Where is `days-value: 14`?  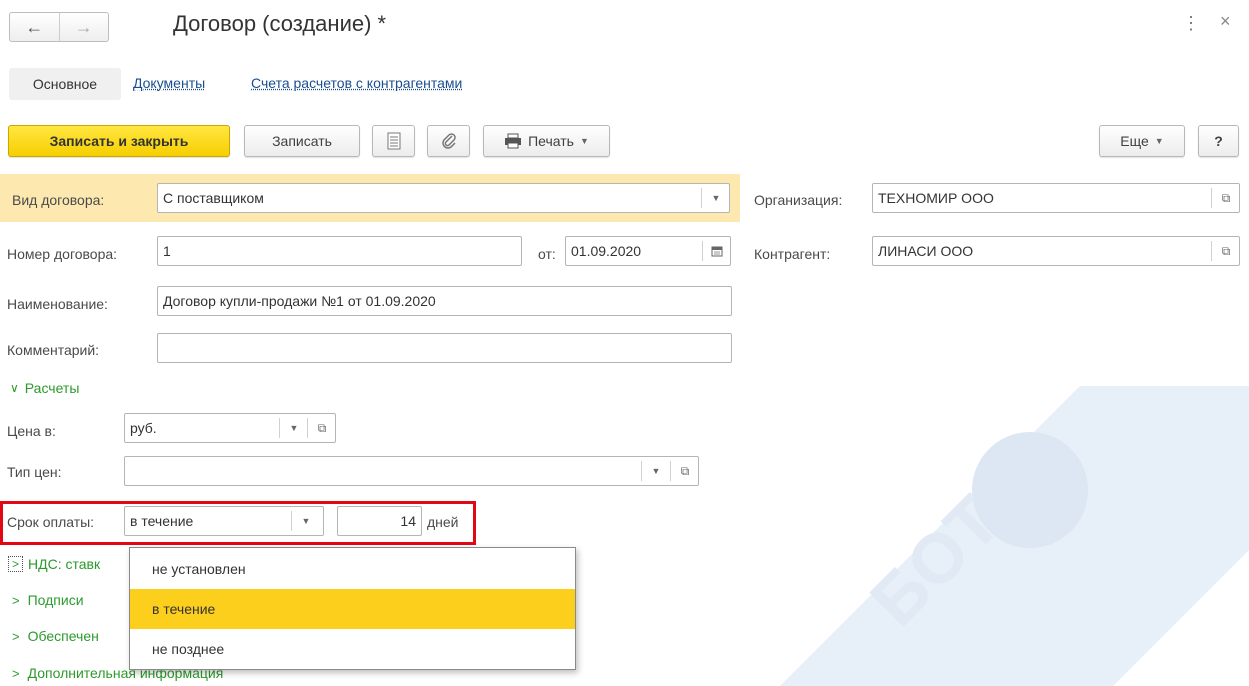
days-value: 14 is located at coordinates (408, 521).